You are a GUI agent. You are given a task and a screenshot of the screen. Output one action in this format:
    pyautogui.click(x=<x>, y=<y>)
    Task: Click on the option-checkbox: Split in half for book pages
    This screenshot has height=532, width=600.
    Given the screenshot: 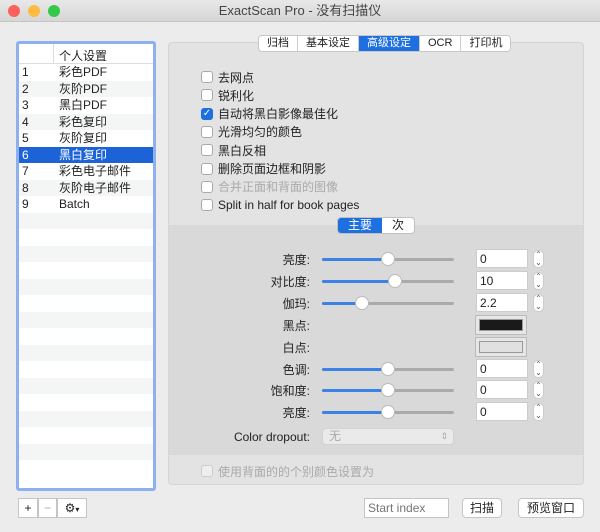 What is the action you would take?
    pyautogui.click(x=280, y=205)
    